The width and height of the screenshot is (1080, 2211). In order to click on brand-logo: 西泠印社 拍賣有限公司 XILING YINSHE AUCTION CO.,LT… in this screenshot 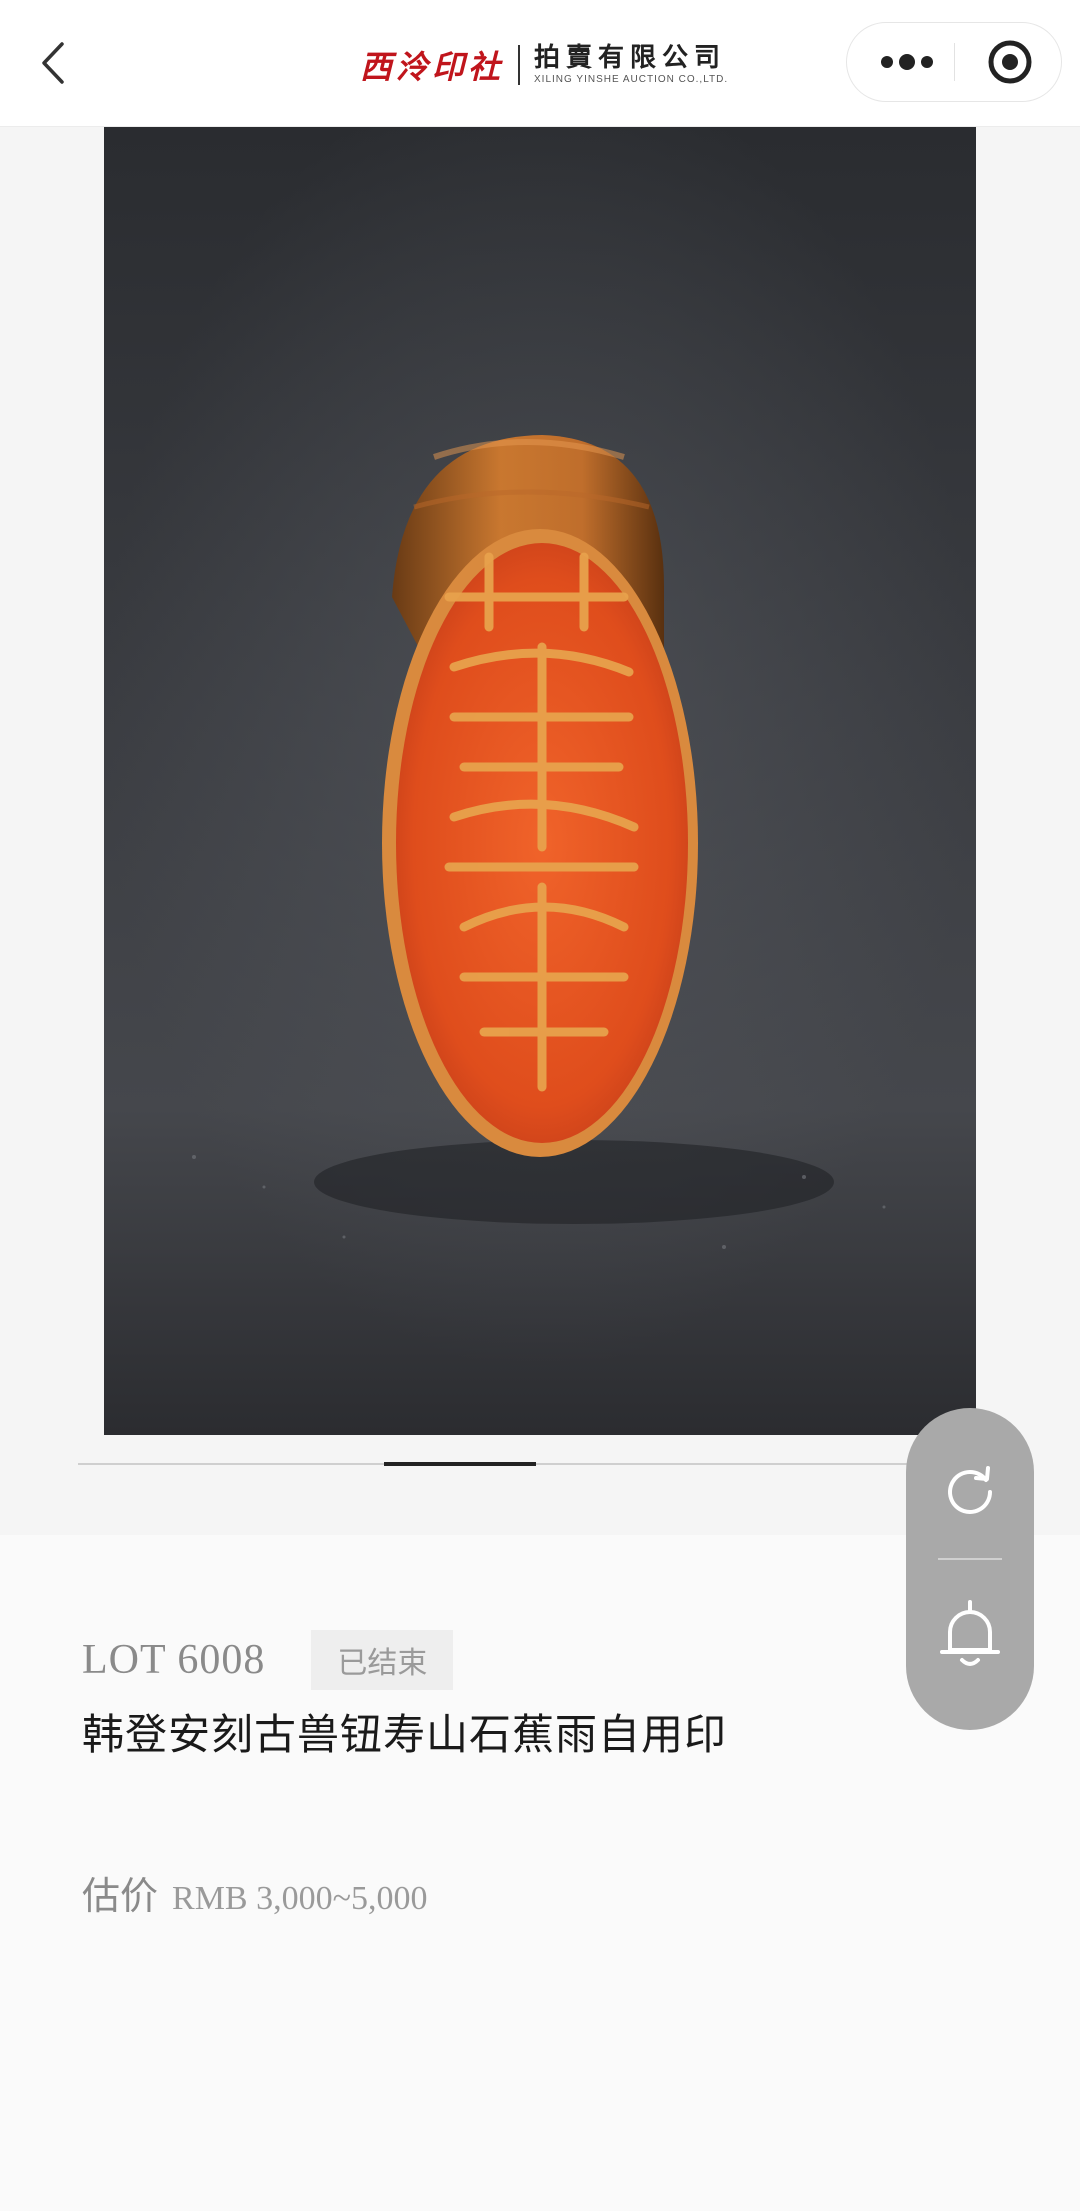, I will do `click(544, 65)`.